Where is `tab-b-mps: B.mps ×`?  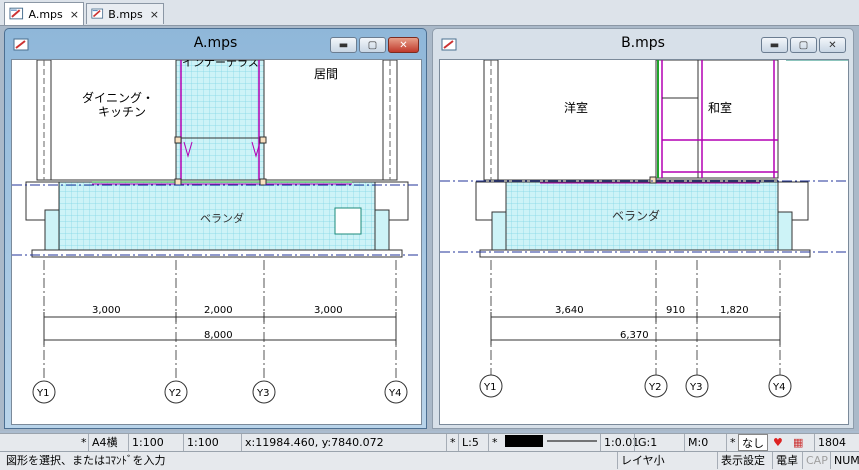 tab-b-mps: B.mps × is located at coordinates (125, 13).